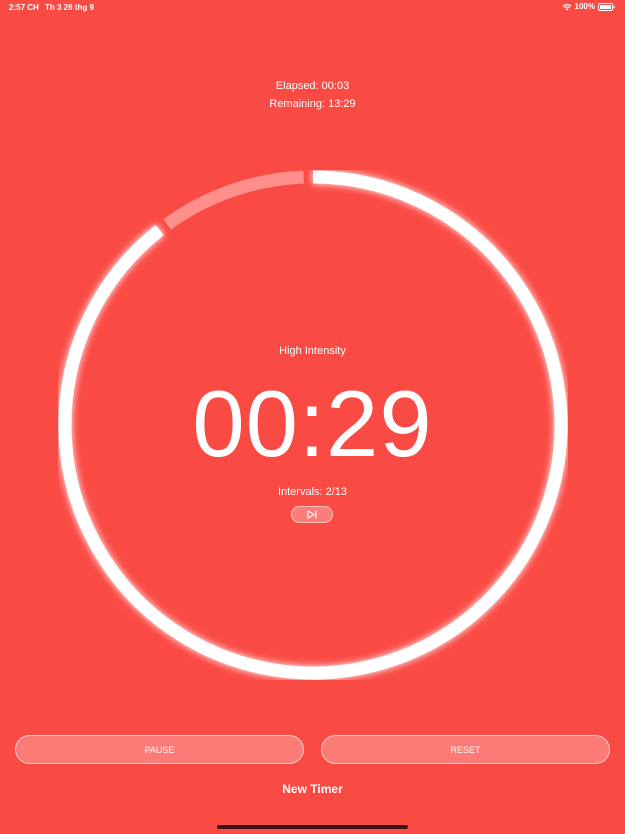 The image size is (625, 834). Describe the element at coordinates (24, 7) in the screenshot. I see `status-time: 2:57 CH` at that location.